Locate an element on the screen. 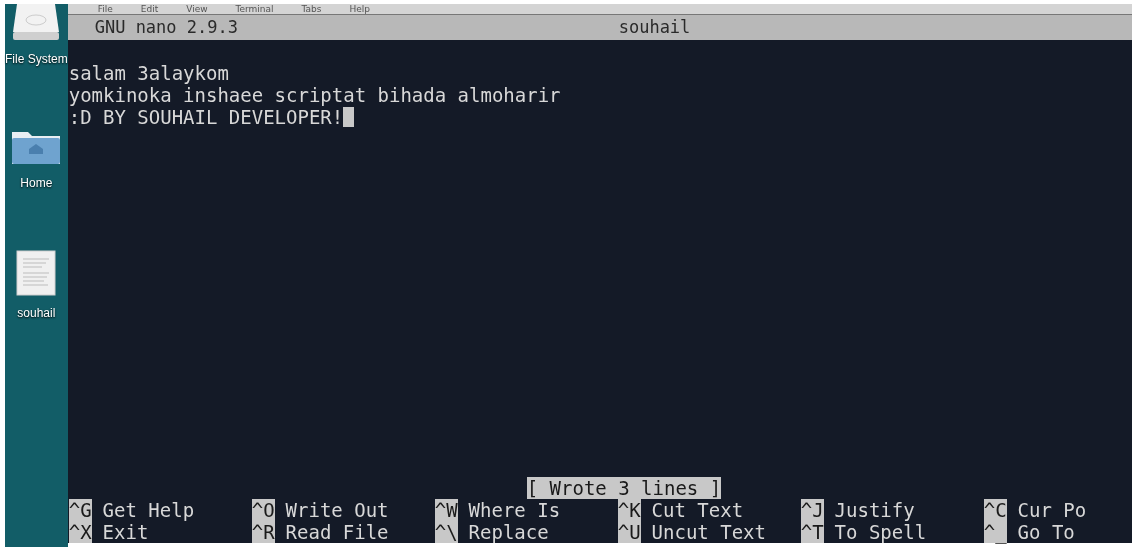 The height and width of the screenshot is (547, 1132). shortcut-label: Cur Po is located at coordinates (1051, 510).